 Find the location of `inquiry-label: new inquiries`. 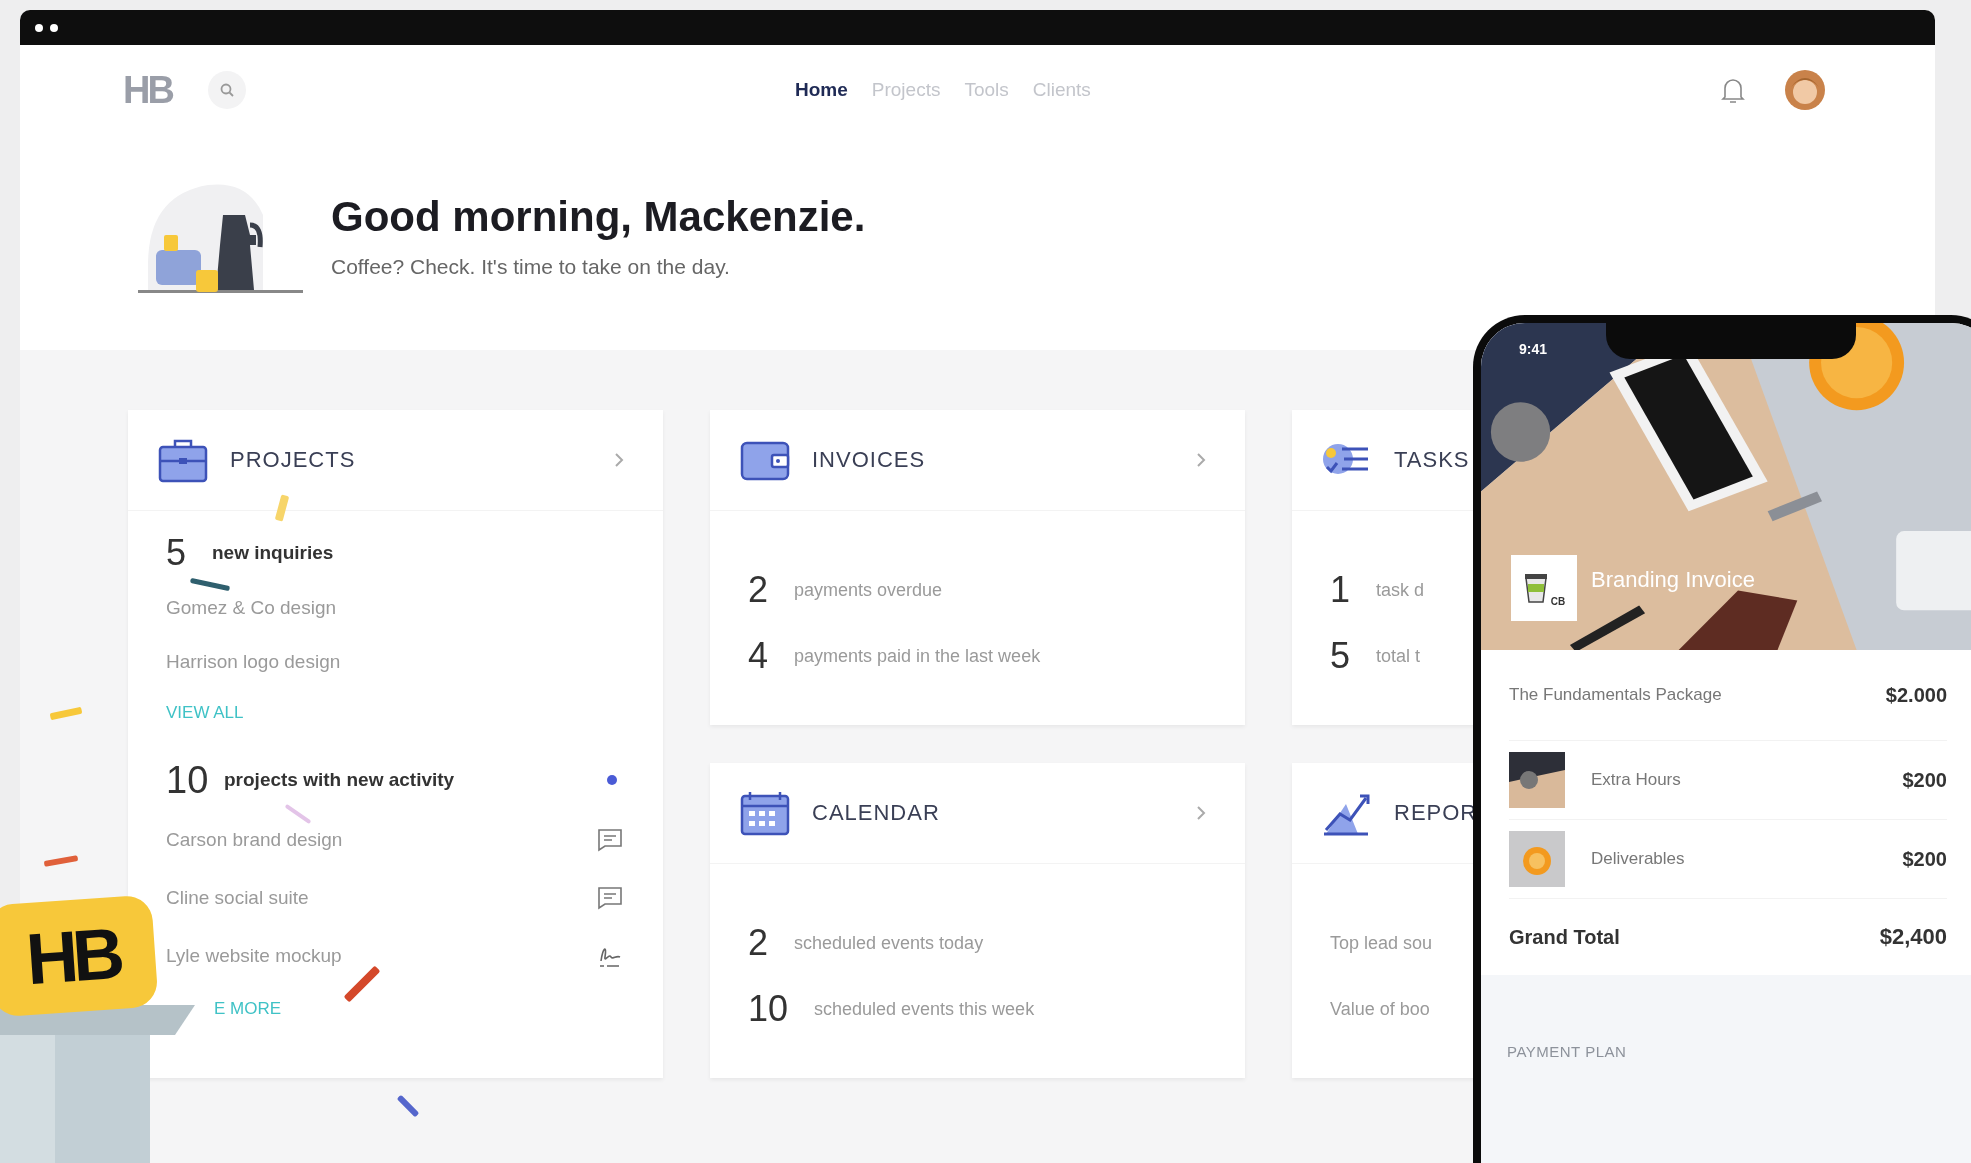

inquiry-label: new inquiries is located at coordinates (273, 553).